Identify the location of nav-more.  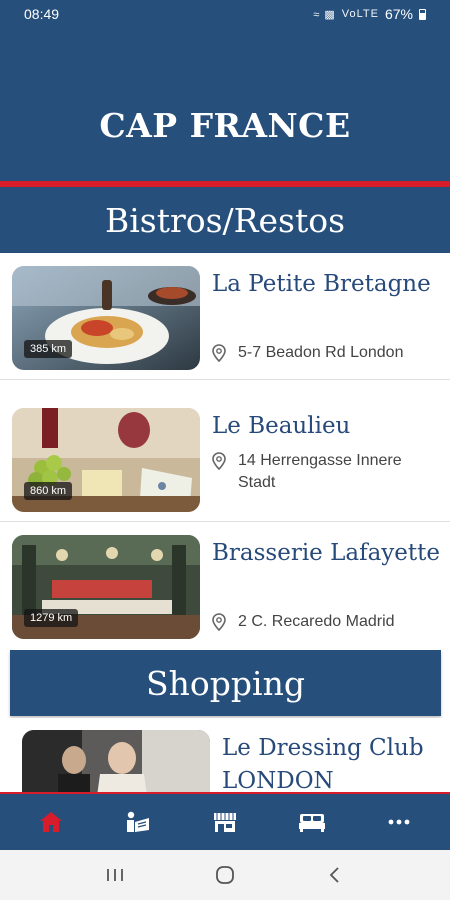
(399, 822).